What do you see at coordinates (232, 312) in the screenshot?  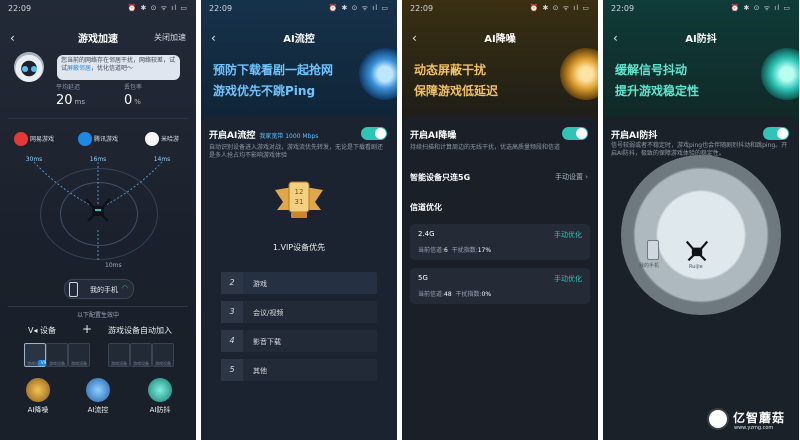 I see `priority-number: 3` at bounding box center [232, 312].